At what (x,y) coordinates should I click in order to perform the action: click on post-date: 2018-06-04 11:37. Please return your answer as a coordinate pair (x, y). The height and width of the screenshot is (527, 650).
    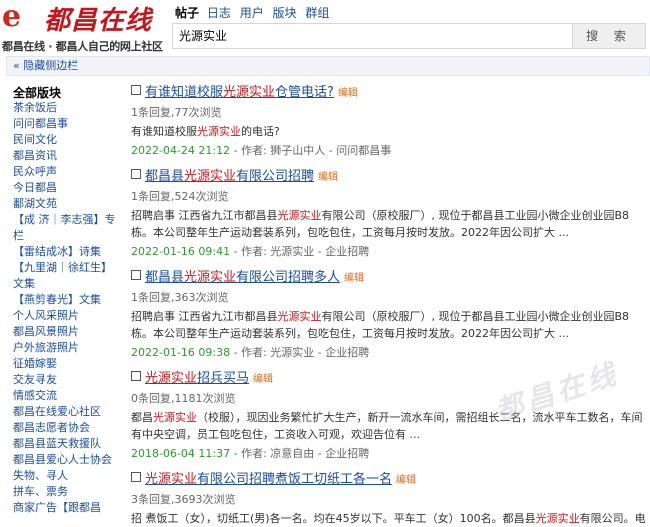
    Looking at the image, I should click on (181, 453).